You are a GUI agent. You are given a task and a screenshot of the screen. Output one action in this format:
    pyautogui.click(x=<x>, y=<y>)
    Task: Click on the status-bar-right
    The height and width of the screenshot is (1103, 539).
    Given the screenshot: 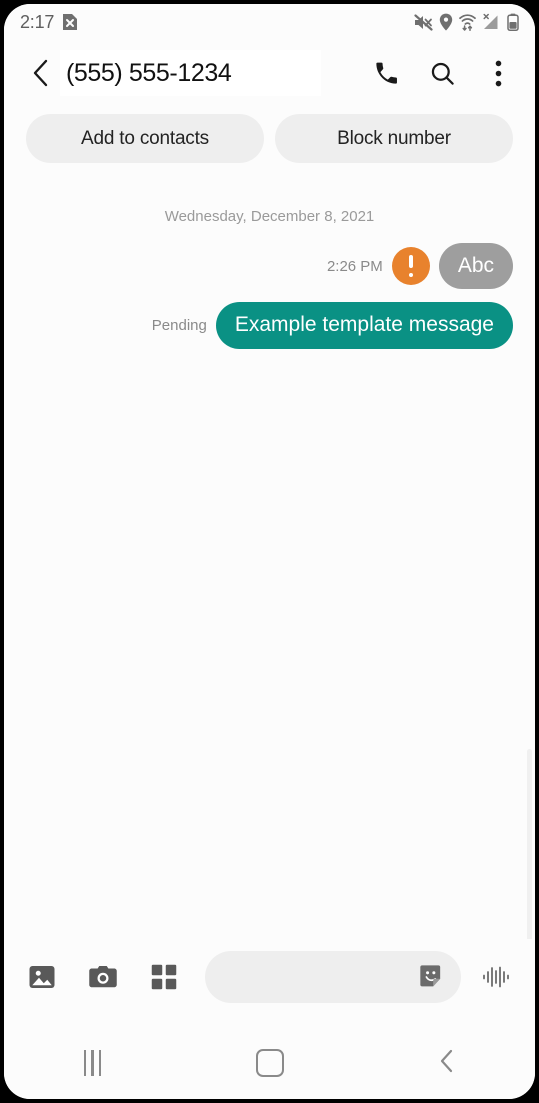 What is the action you would take?
    pyautogui.click(x=466, y=22)
    